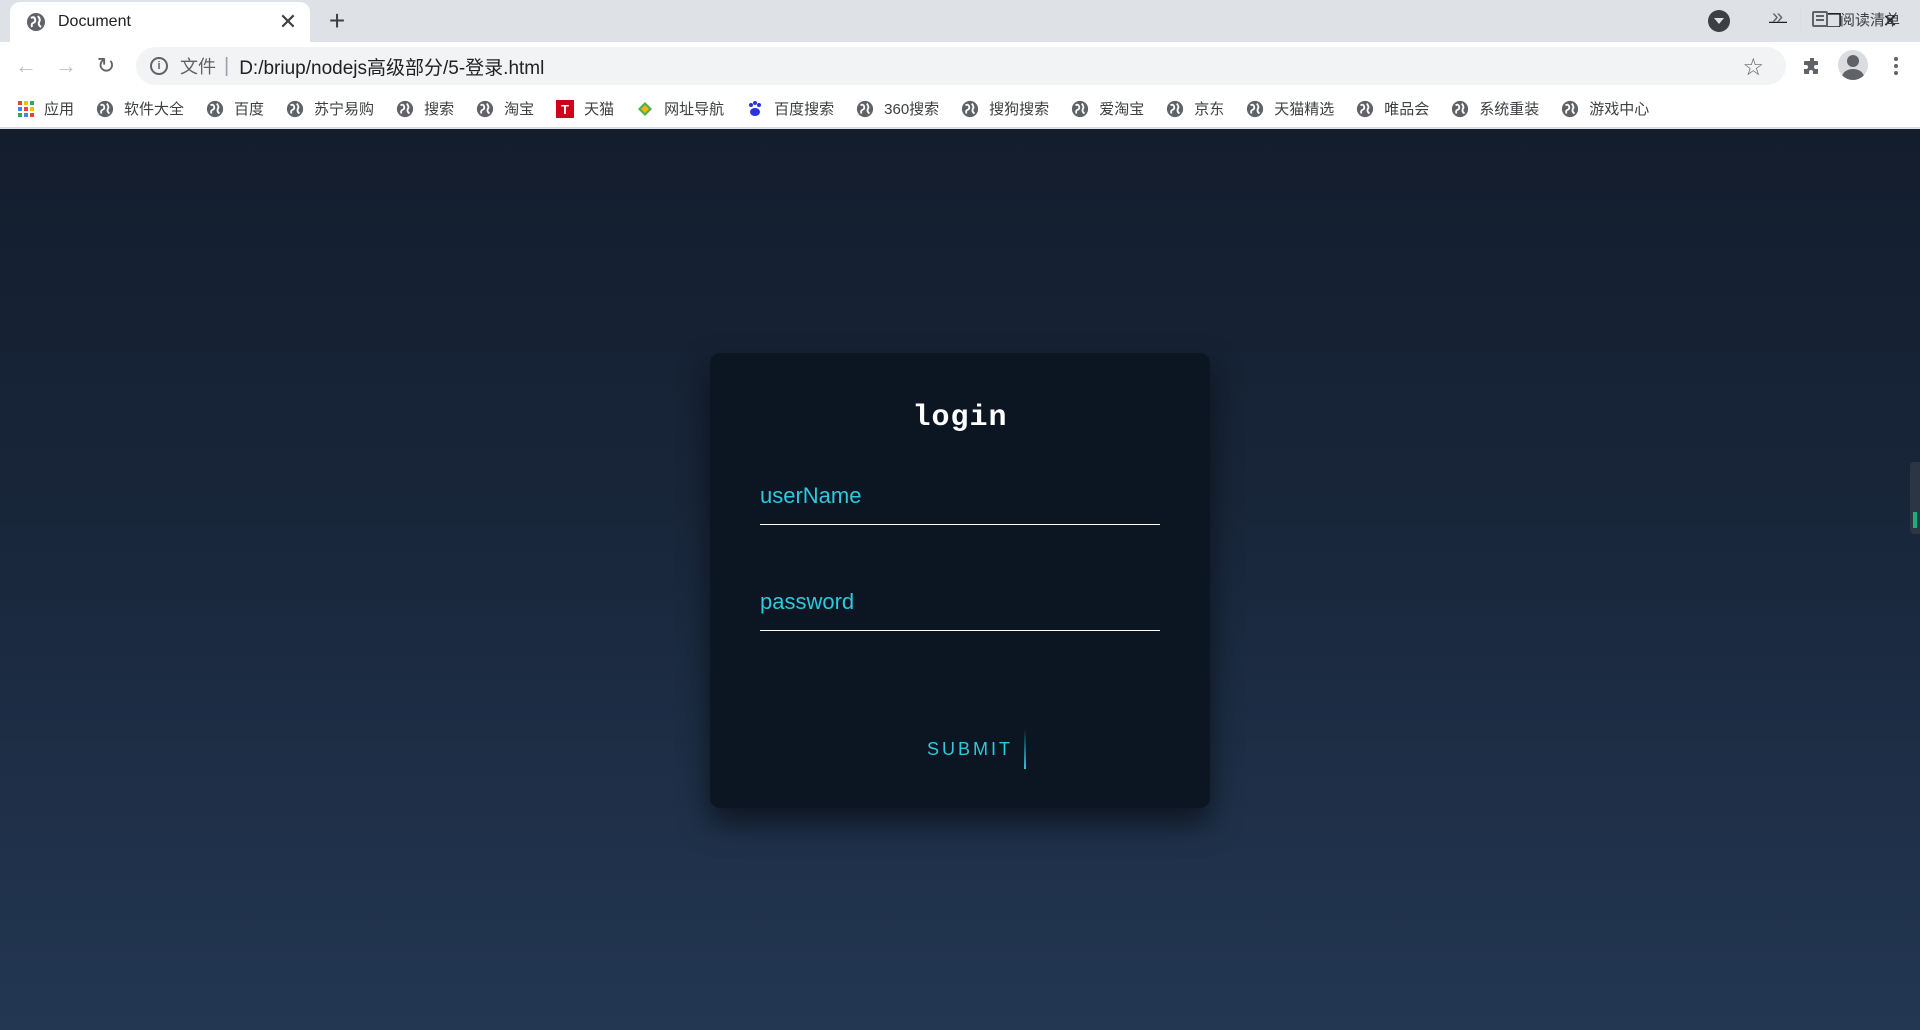 This screenshot has width=1920, height=1030. I want to click on login-card: login userName password SUBMIT, so click(960, 580).